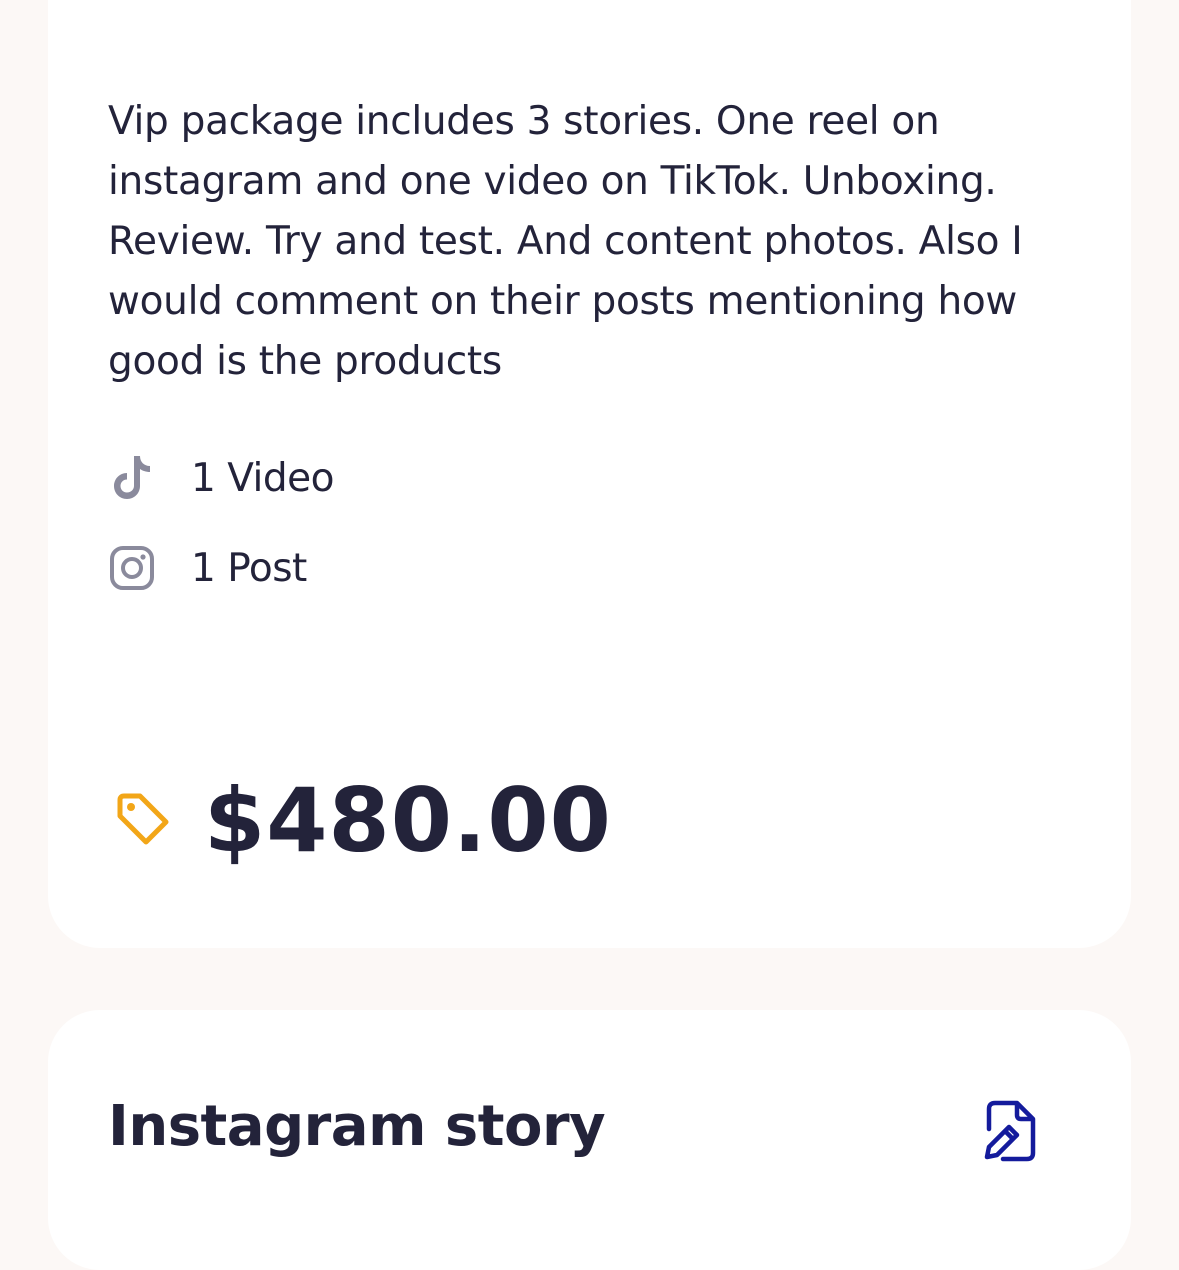 The height and width of the screenshot is (1270, 1179). What do you see at coordinates (138, 568) in the screenshot?
I see `instagram-icon` at bounding box center [138, 568].